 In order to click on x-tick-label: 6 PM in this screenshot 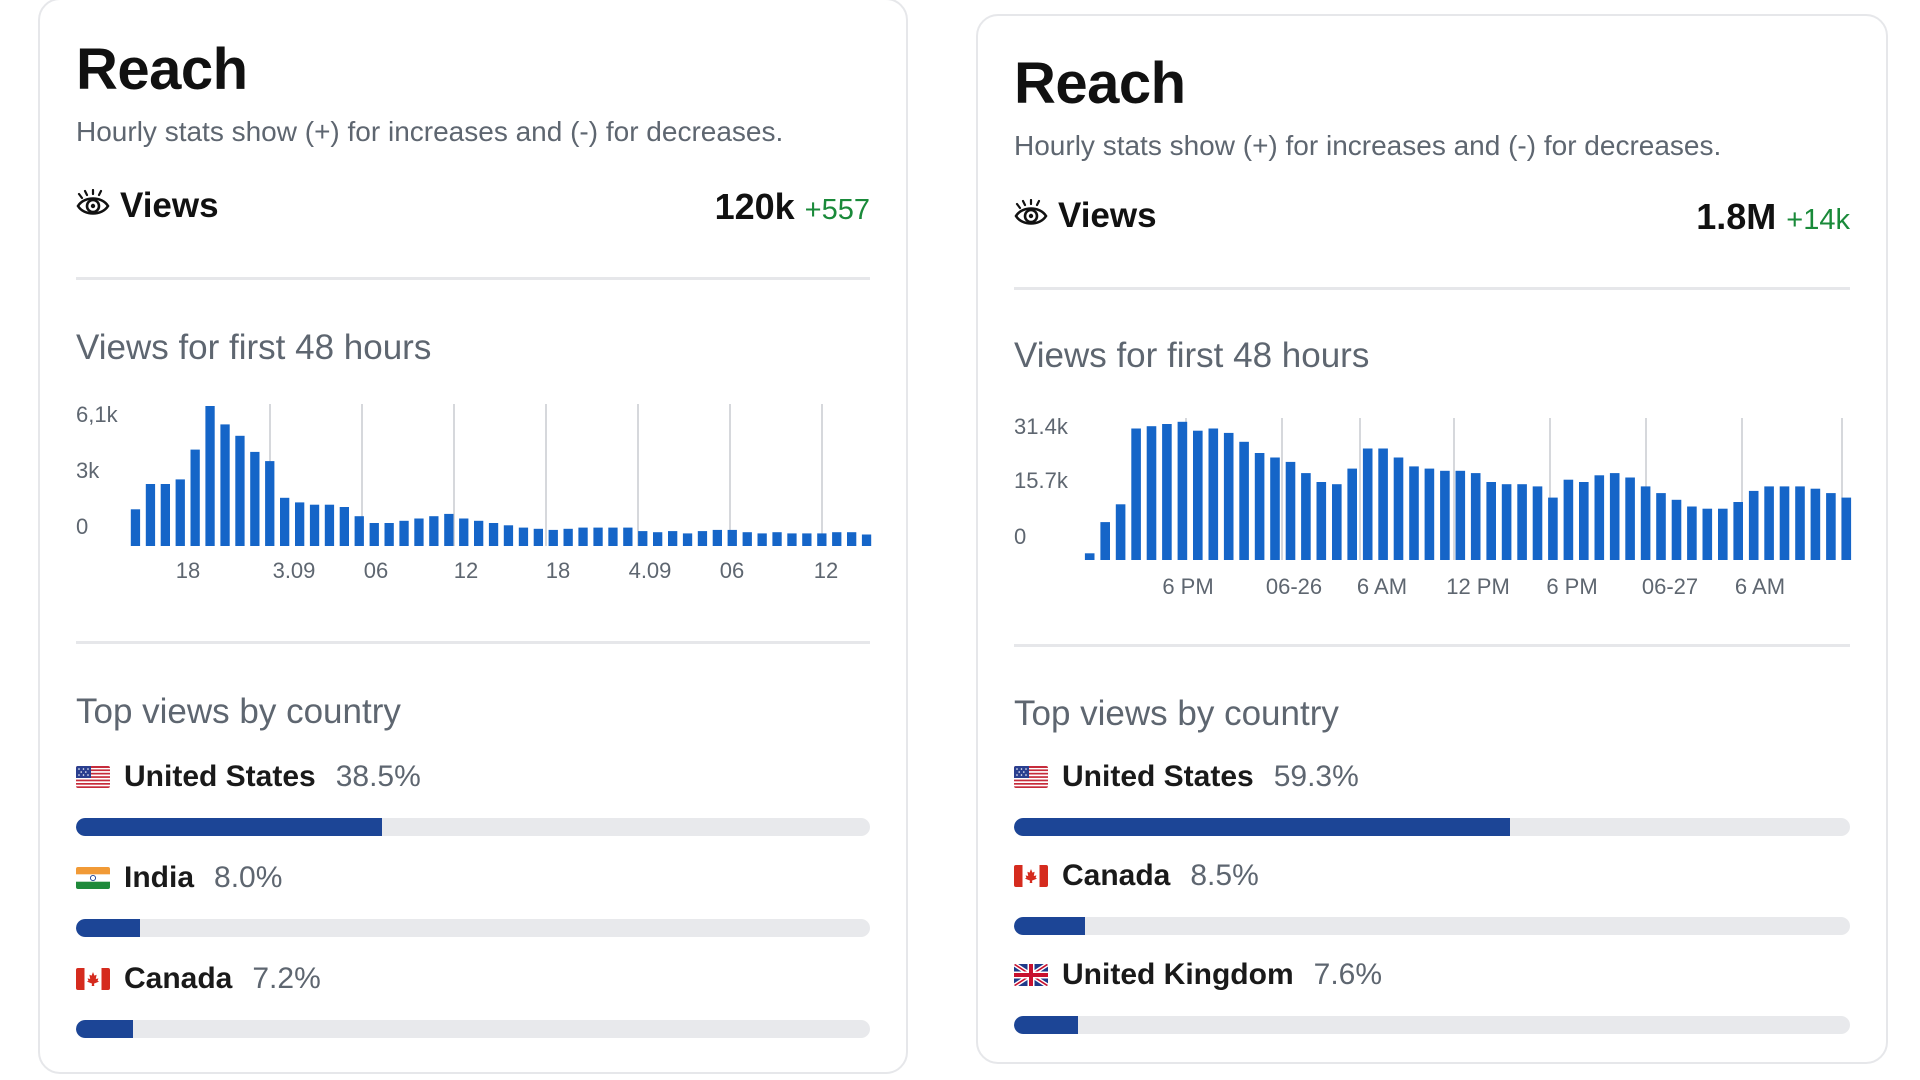, I will do `click(1187, 586)`.